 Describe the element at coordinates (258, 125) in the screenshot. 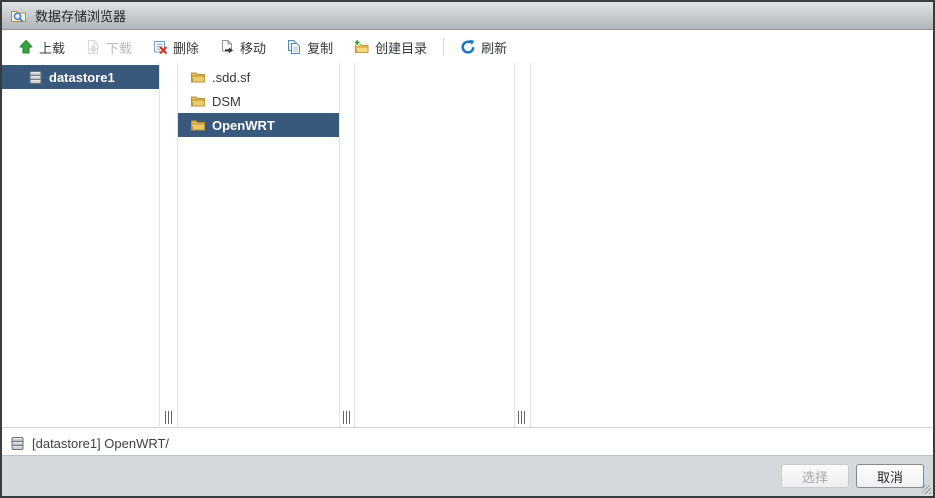

I see `list-item-openwrt: OpenWRT` at that location.